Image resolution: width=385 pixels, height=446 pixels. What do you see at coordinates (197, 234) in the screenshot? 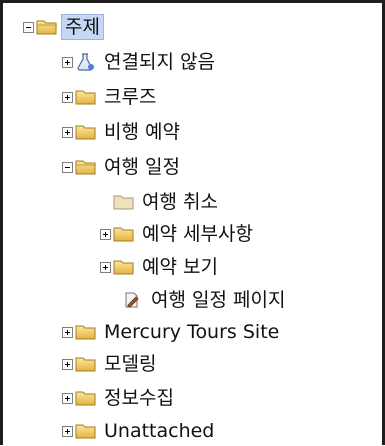
I see `tree-label: 예약 세부사항` at bounding box center [197, 234].